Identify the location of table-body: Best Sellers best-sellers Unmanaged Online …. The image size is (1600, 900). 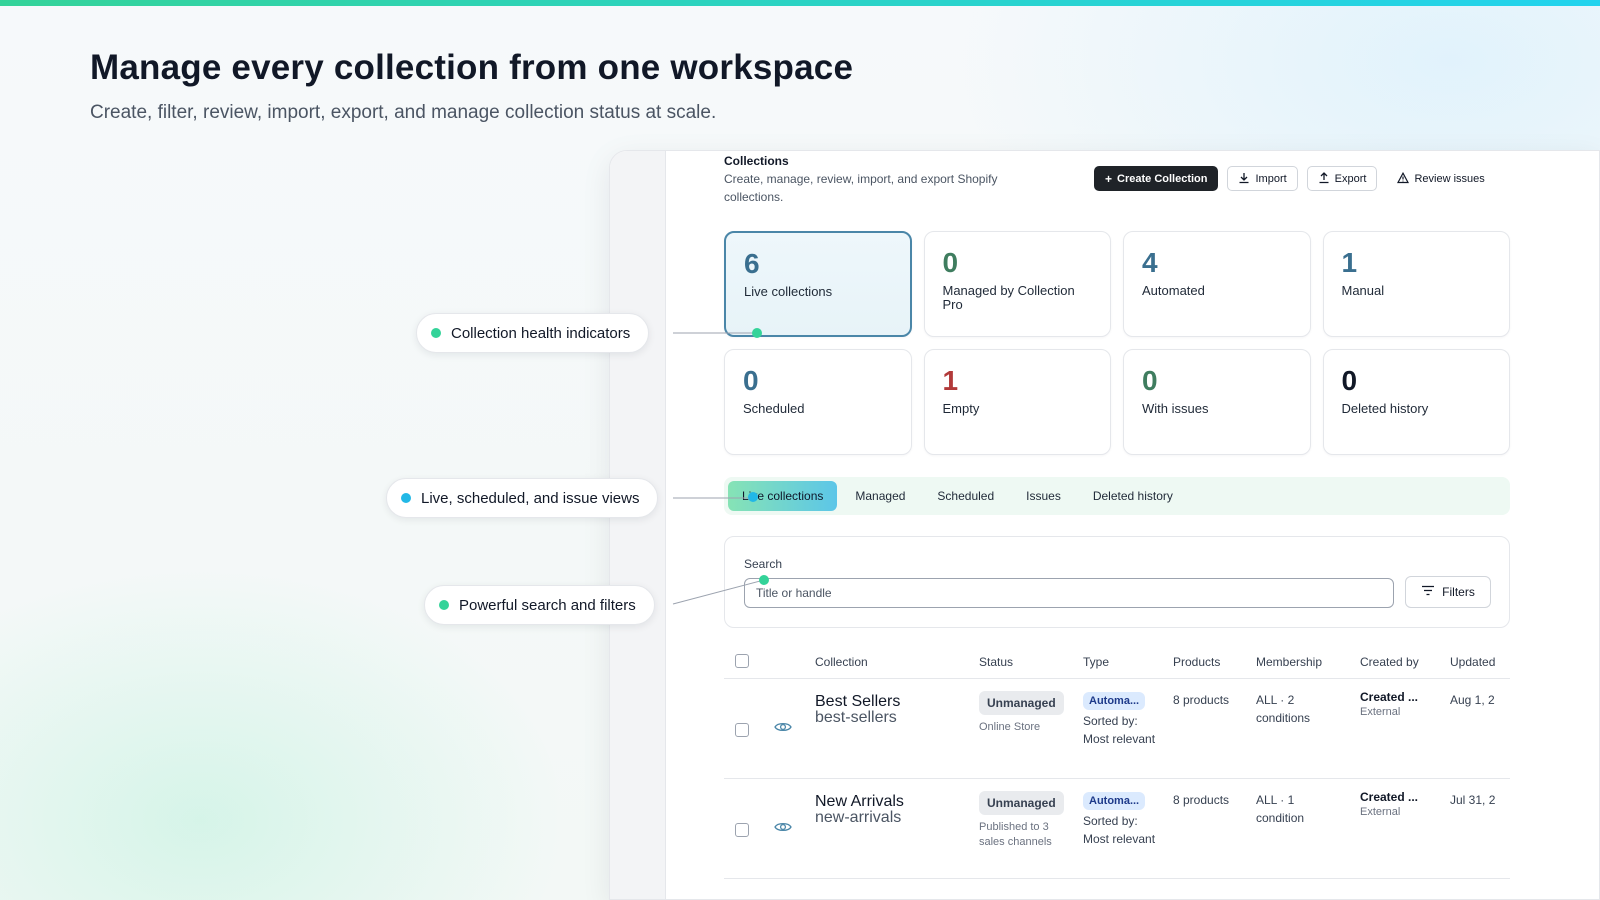
(1117, 779).